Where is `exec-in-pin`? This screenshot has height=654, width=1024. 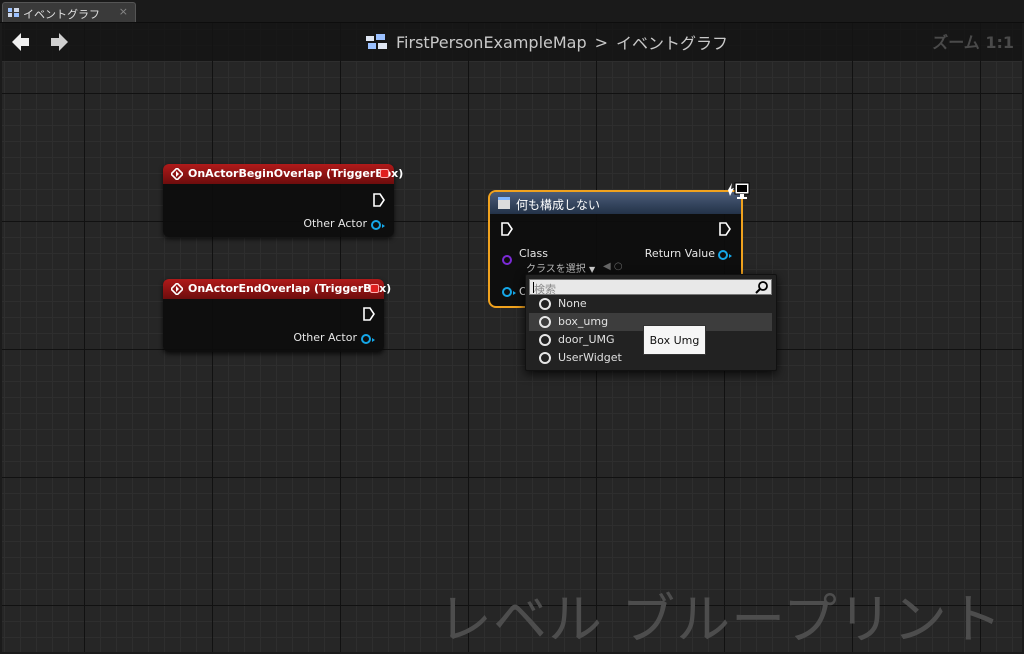 exec-in-pin is located at coordinates (507, 229).